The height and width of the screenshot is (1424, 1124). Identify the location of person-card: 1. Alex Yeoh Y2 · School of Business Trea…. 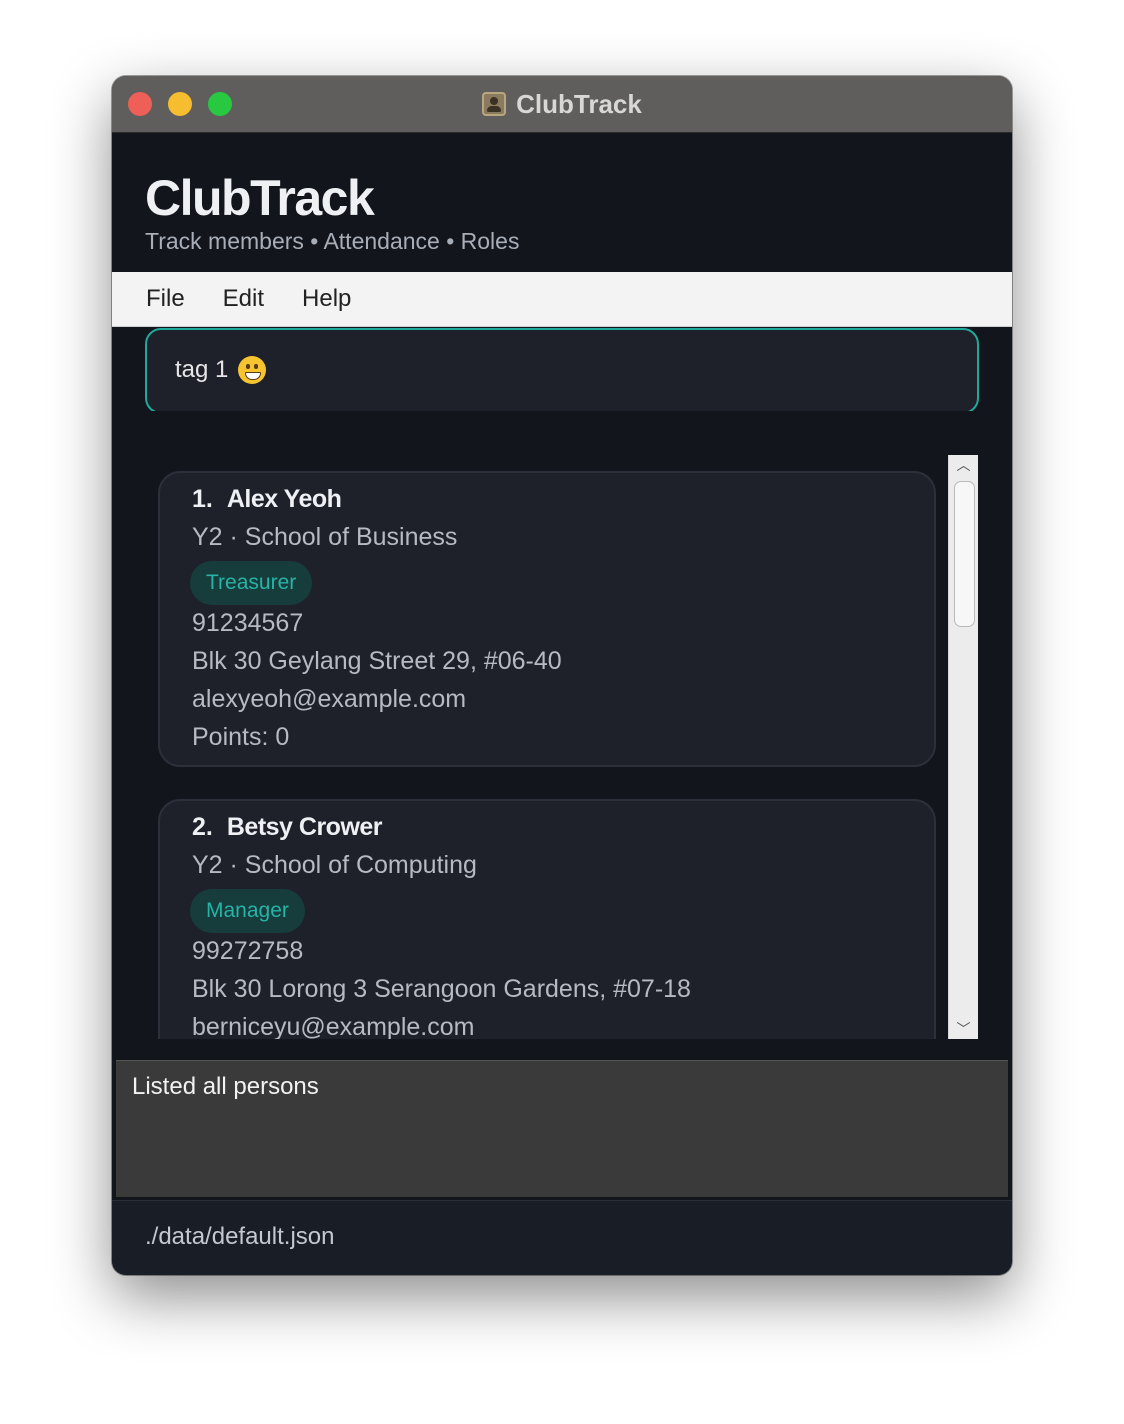
(547, 619).